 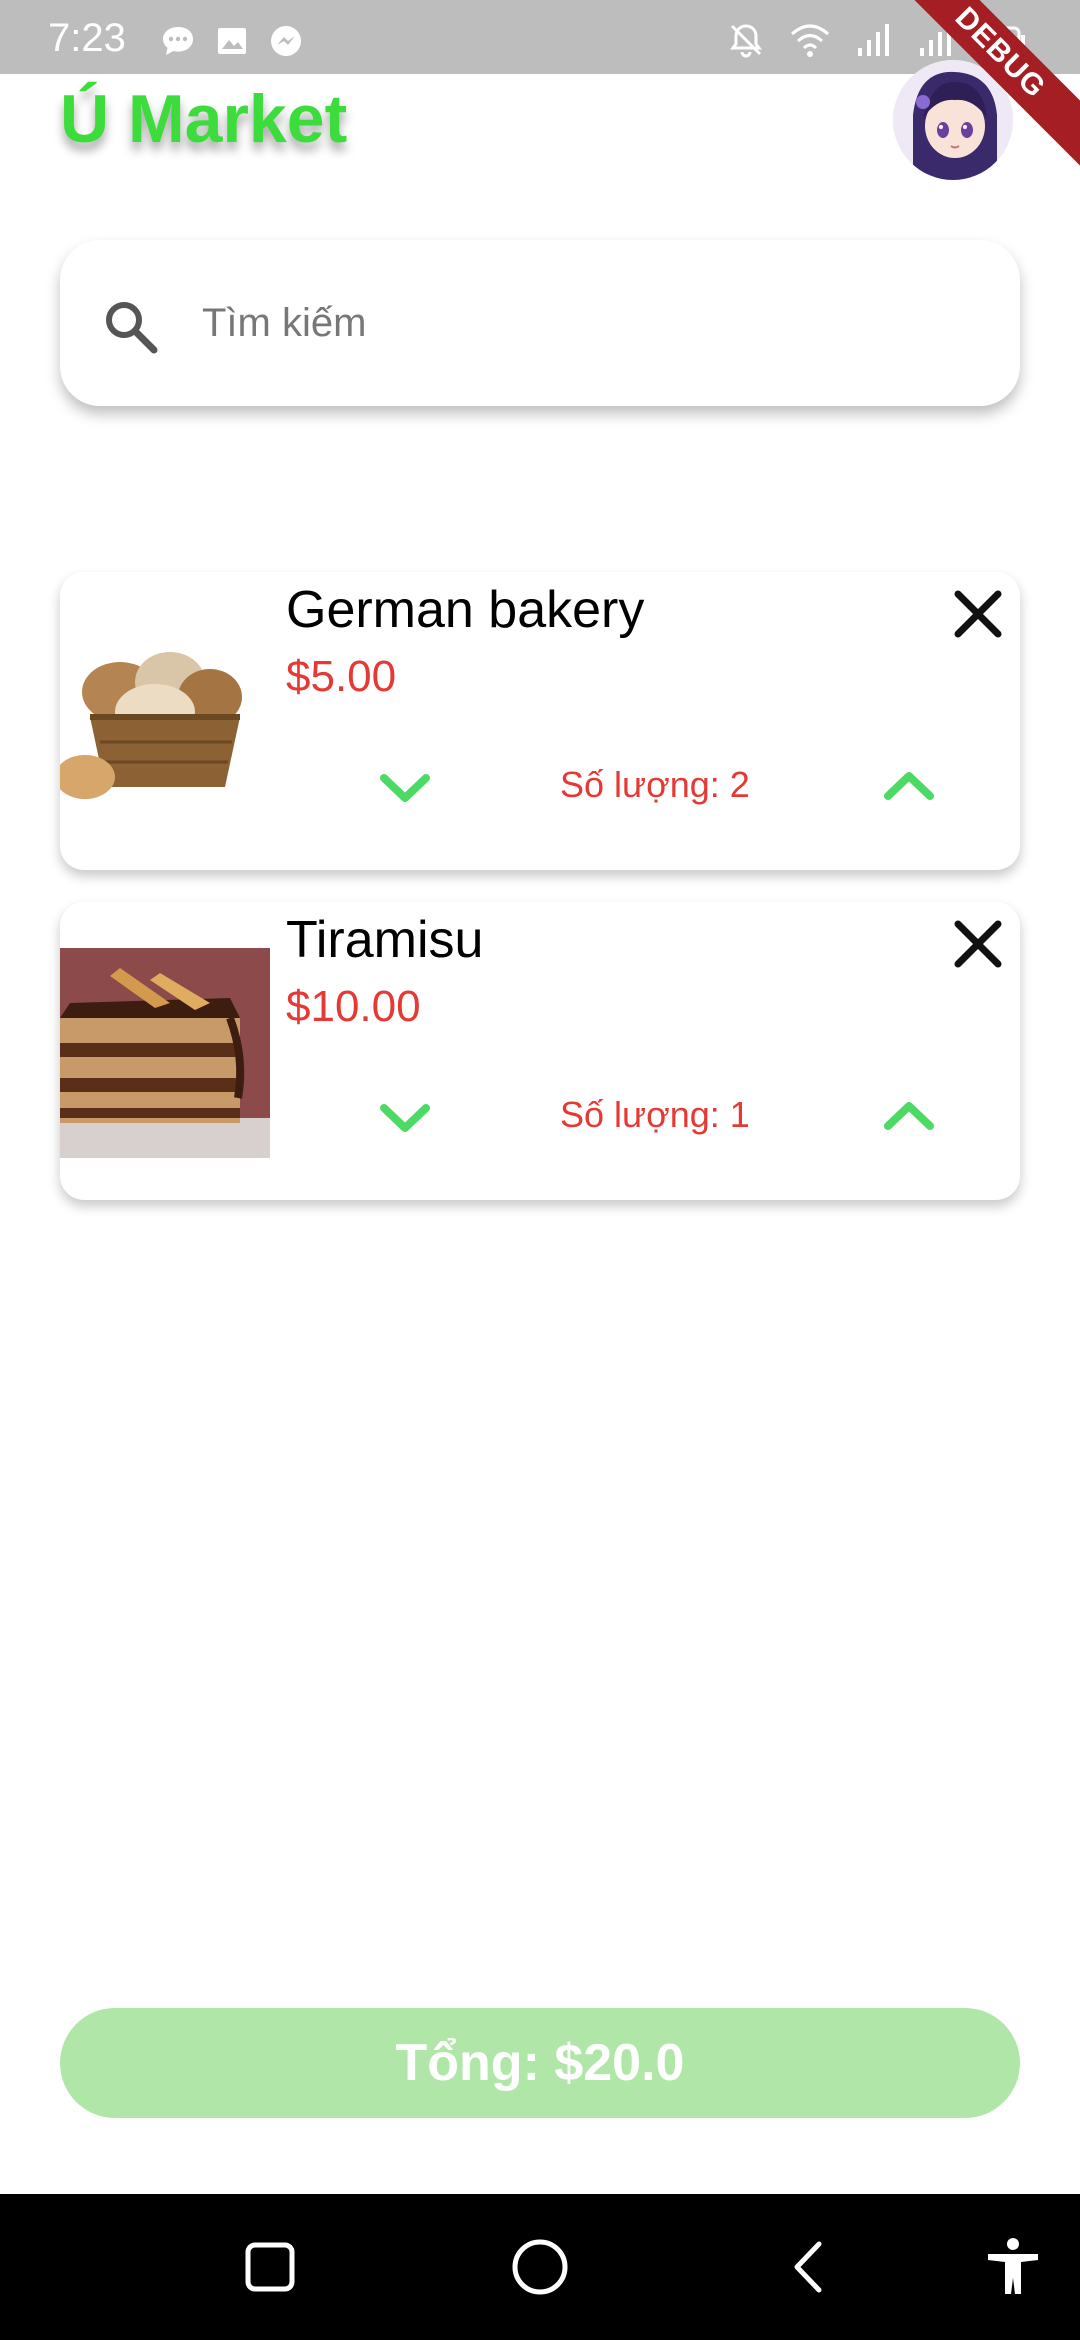 What do you see at coordinates (655, 784) in the screenshot?
I see `quantity-label: Số lượng: 2` at bounding box center [655, 784].